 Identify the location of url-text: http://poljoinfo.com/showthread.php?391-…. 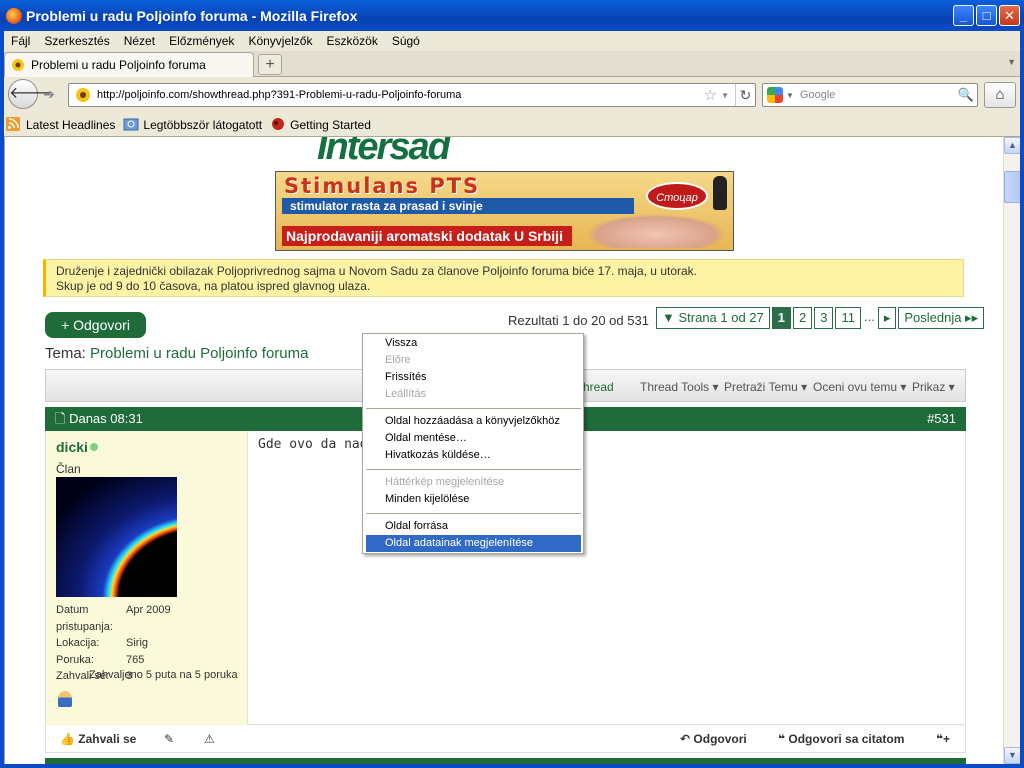
(400, 95).